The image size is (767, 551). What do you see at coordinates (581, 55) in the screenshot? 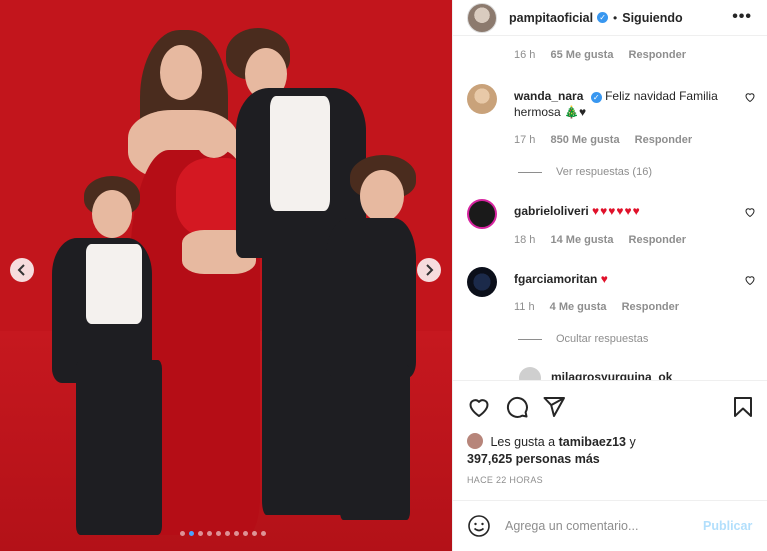
I see `comment-likes: 65 Me gusta` at bounding box center [581, 55].